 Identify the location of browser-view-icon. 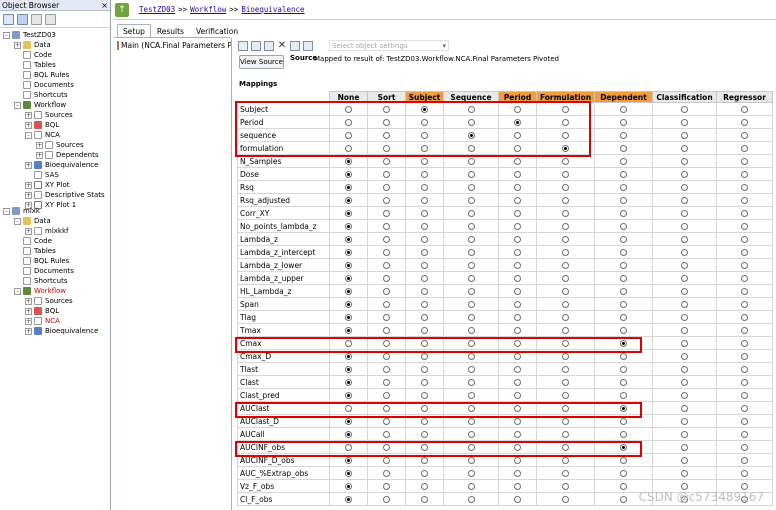
(22, 19).